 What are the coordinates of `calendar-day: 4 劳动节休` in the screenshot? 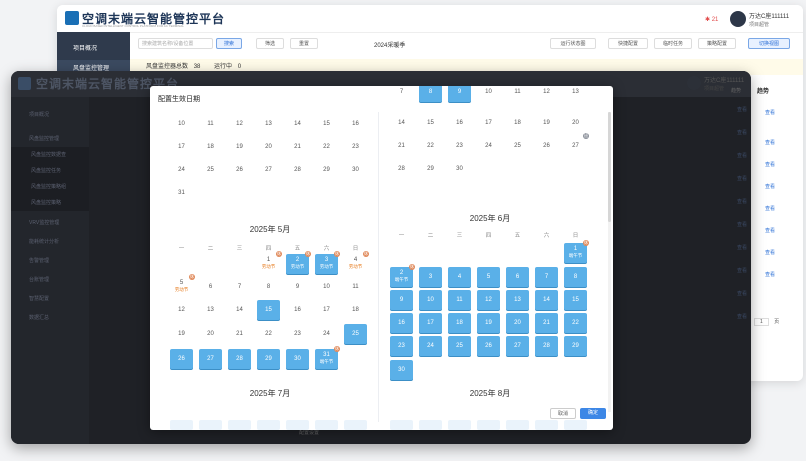 It's located at (356, 262).